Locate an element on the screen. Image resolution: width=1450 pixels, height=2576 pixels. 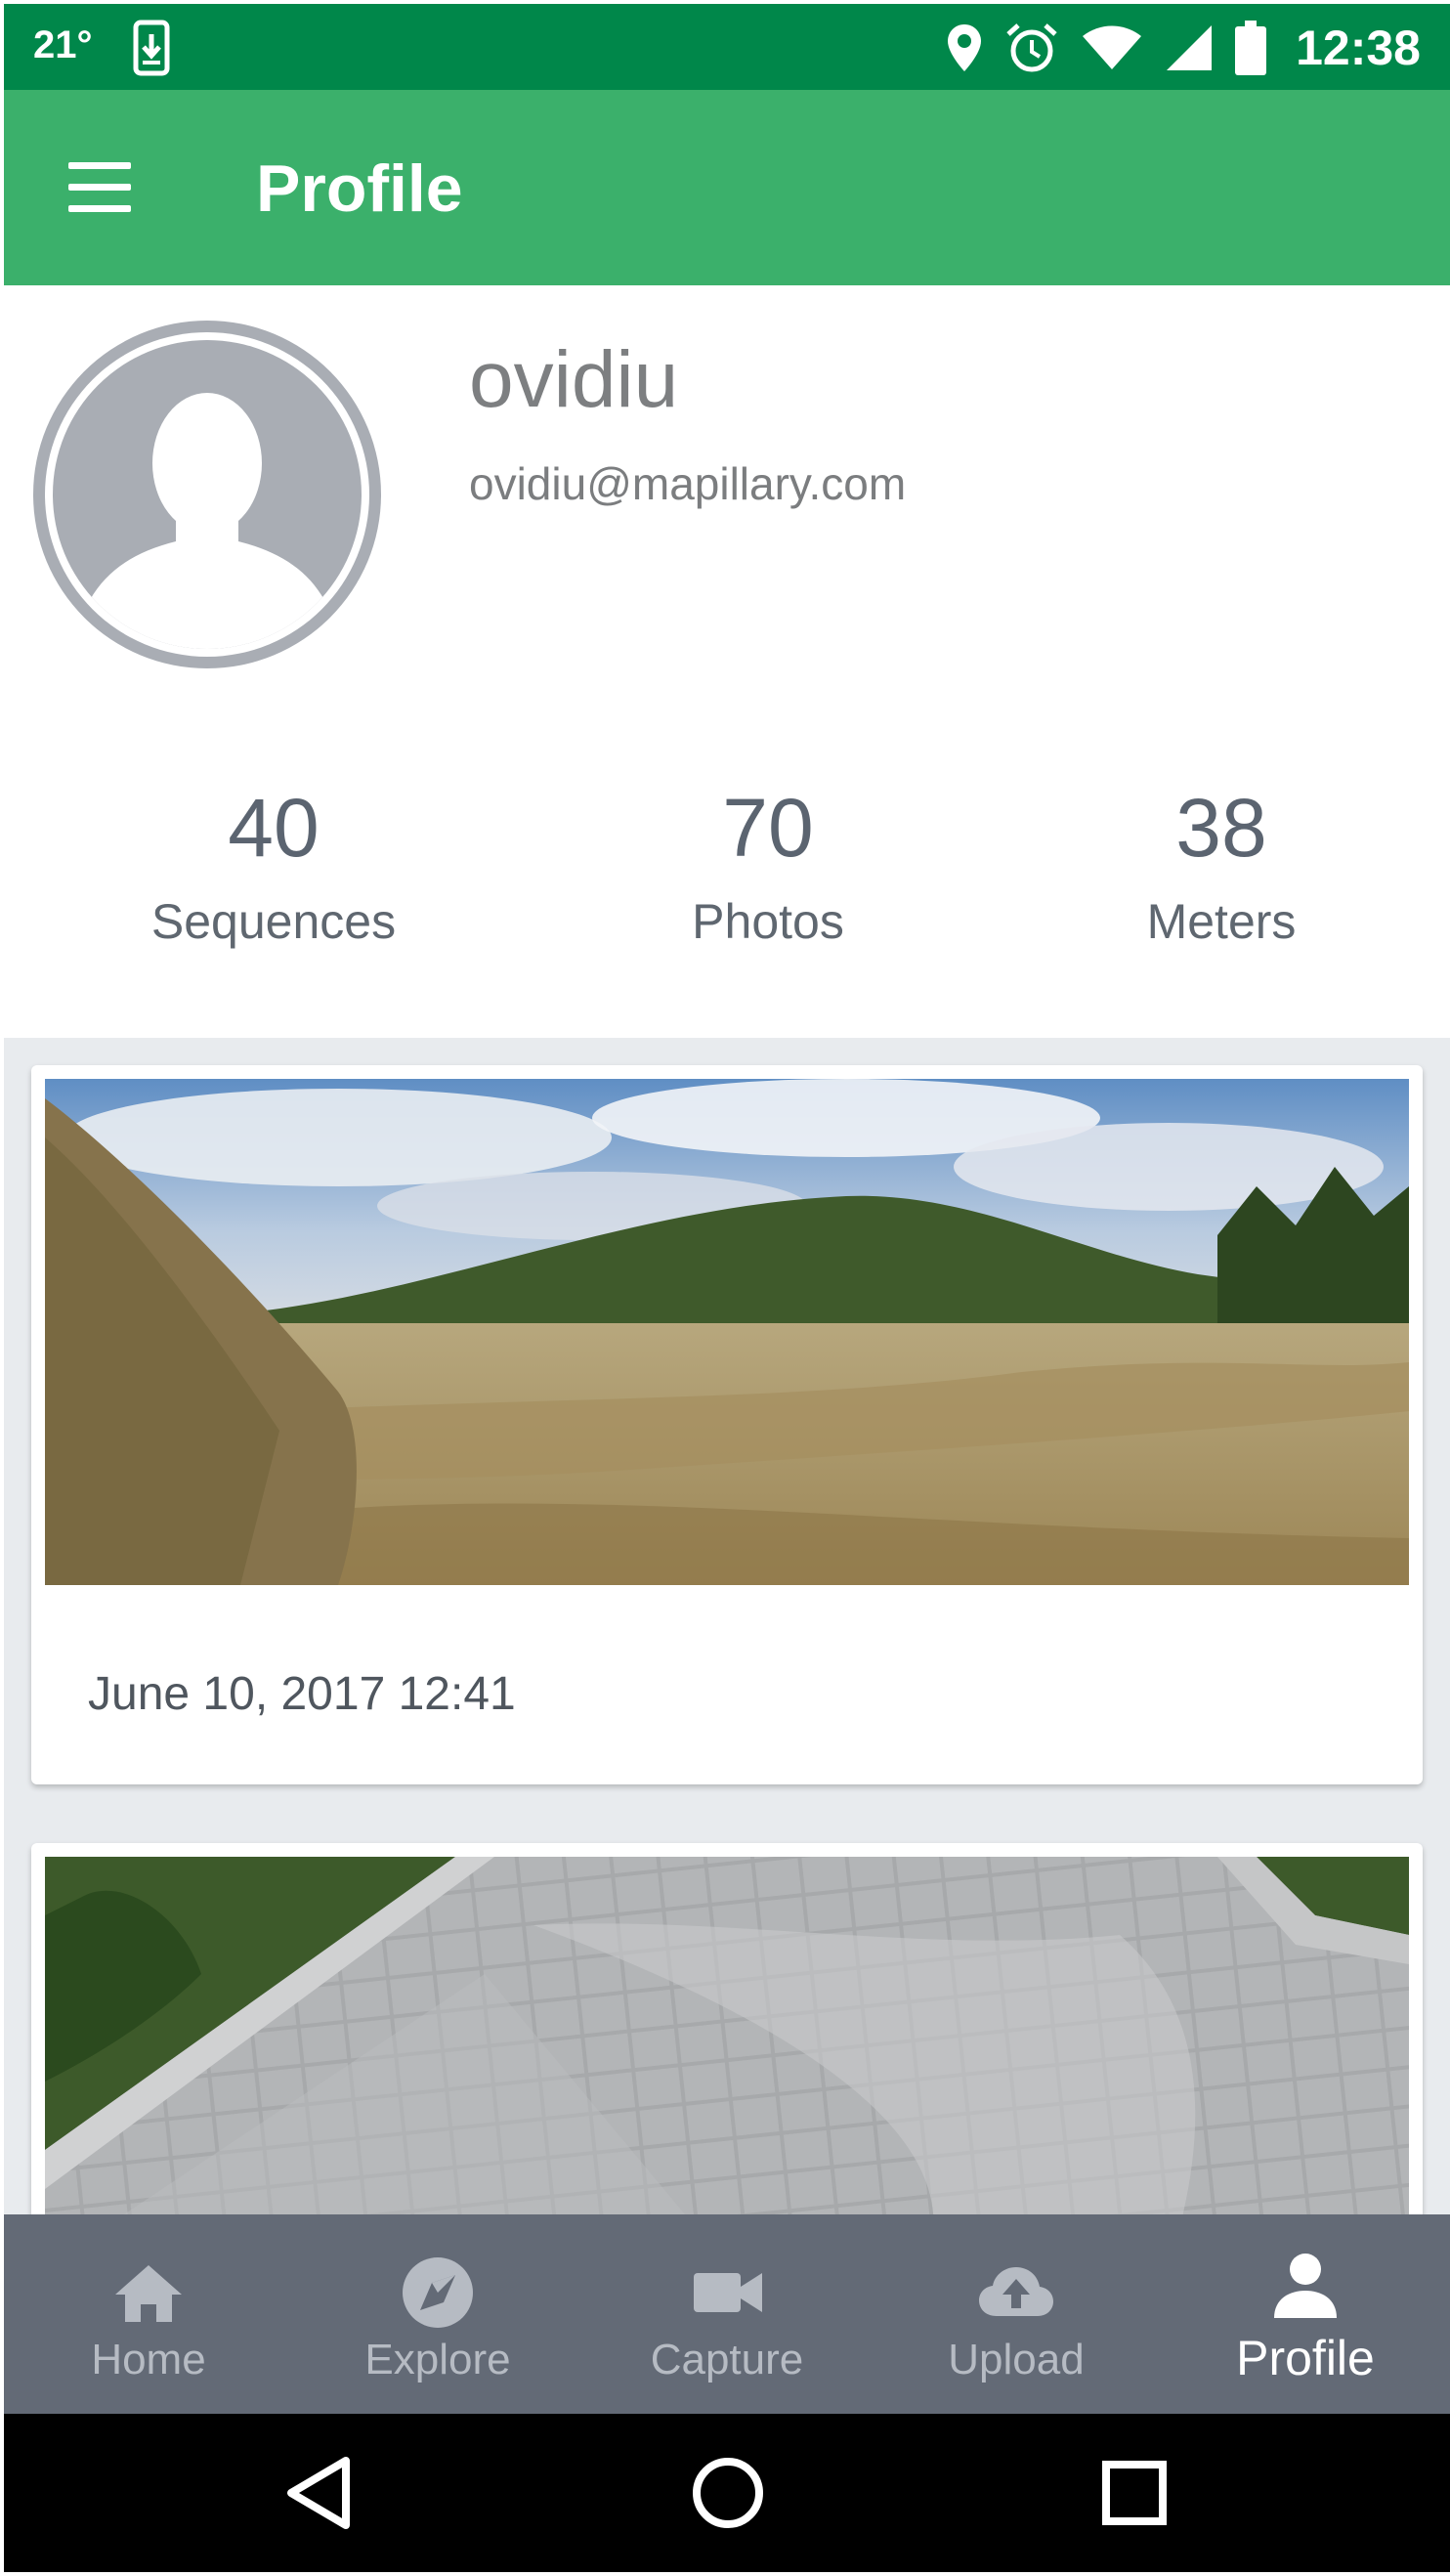
download-notification-icon is located at coordinates (151, 48).